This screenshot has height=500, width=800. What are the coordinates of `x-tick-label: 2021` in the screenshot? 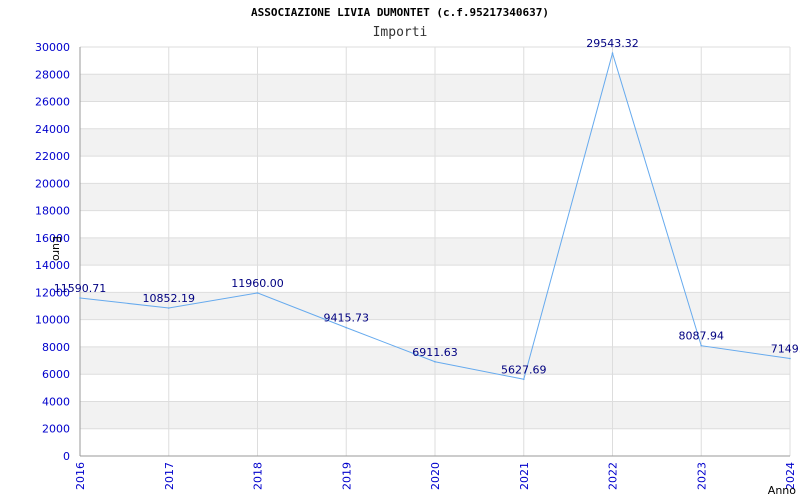 It's located at (524, 476).